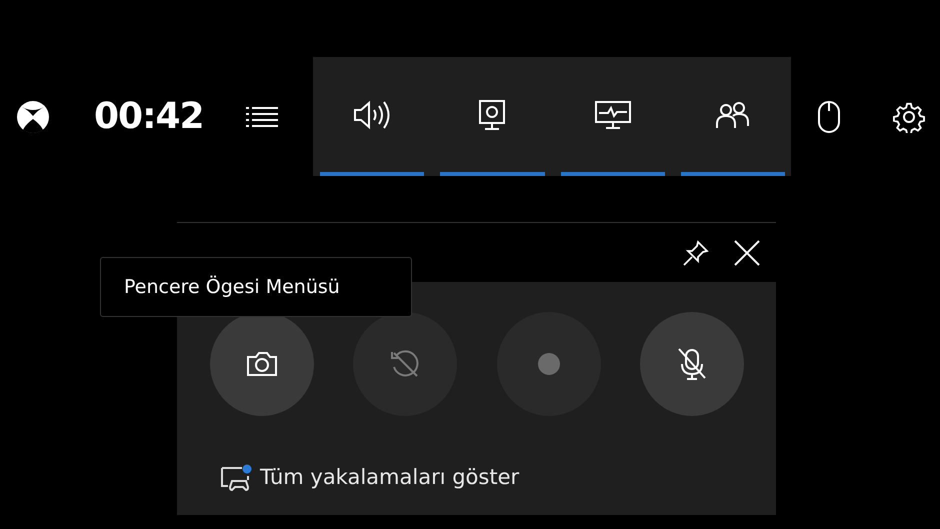  I want to click on monitor-pulse-icon, so click(613, 115).